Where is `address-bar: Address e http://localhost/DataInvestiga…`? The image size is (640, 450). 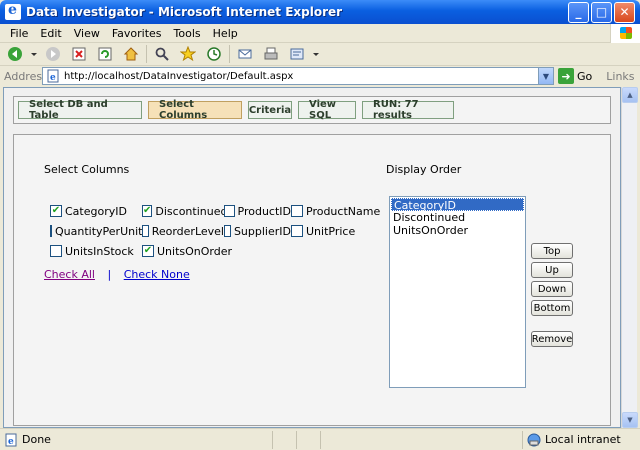 address-bar: Address e http://localhost/DataInvestiga… is located at coordinates (320, 76).